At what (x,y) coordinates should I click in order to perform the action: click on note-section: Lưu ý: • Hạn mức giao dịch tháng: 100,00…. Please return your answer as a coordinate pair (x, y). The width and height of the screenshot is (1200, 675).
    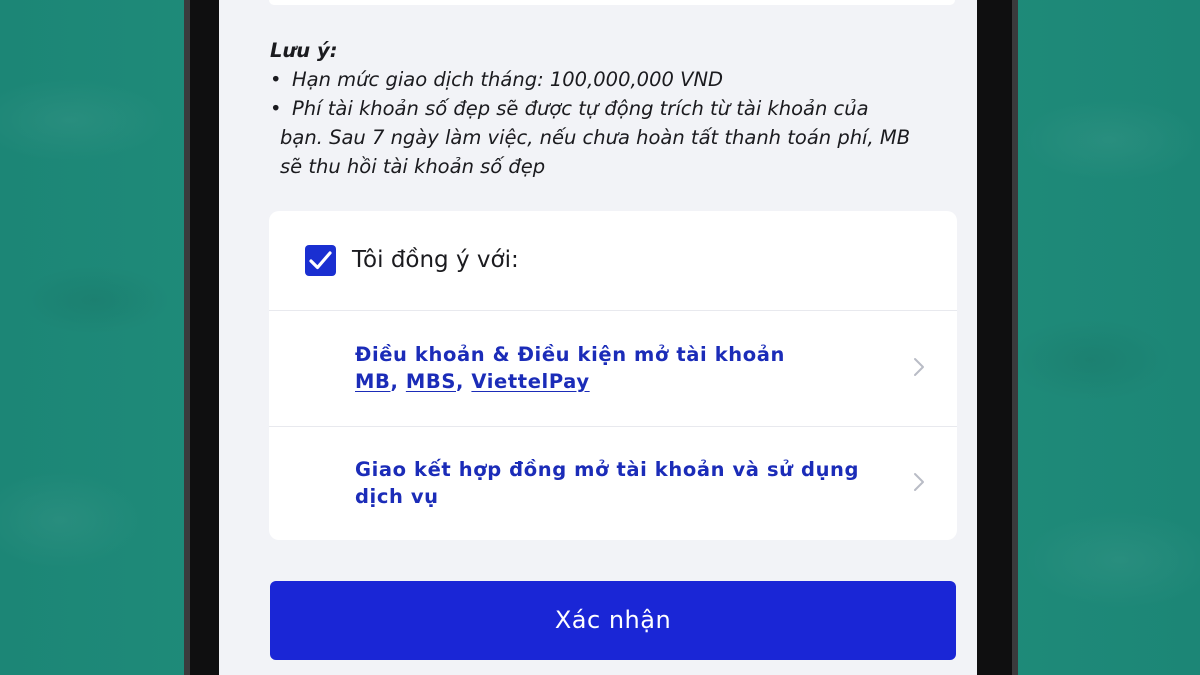
    Looking at the image, I should click on (620, 108).